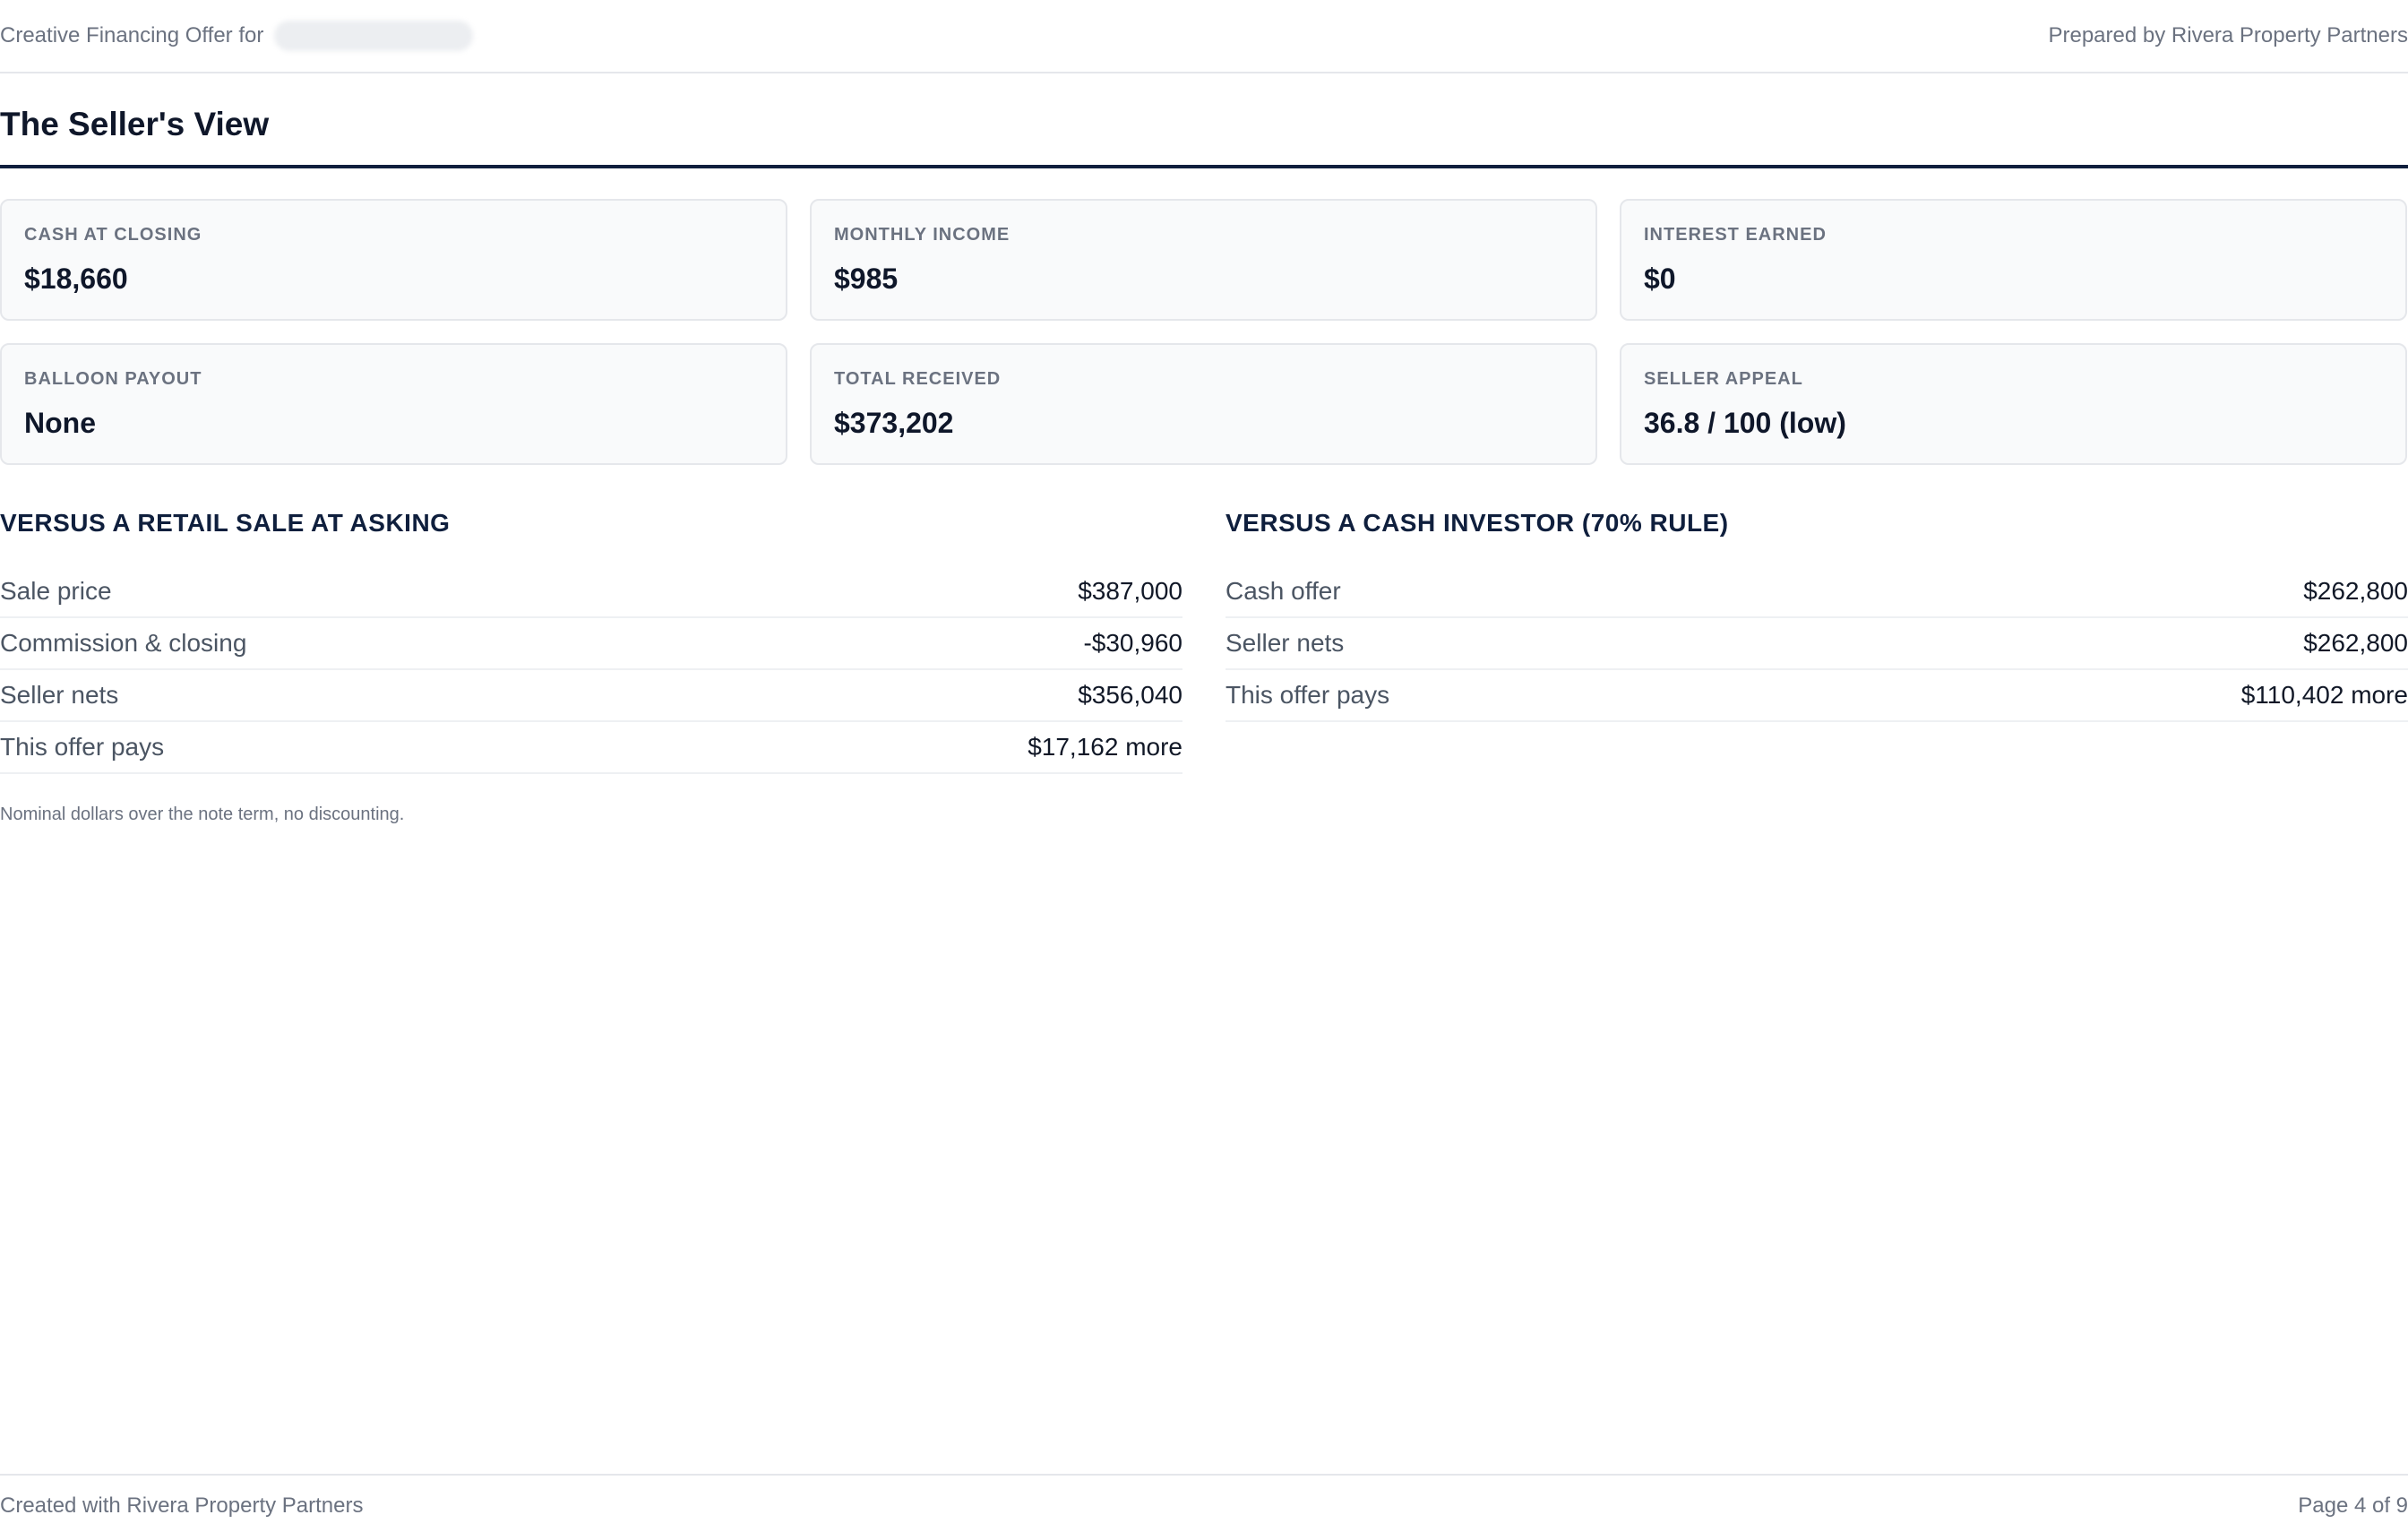 The width and height of the screenshot is (2408, 1532). What do you see at coordinates (393, 404) in the screenshot?
I see `metric-card-balloon-payout: BALLOON PAYOUT None` at bounding box center [393, 404].